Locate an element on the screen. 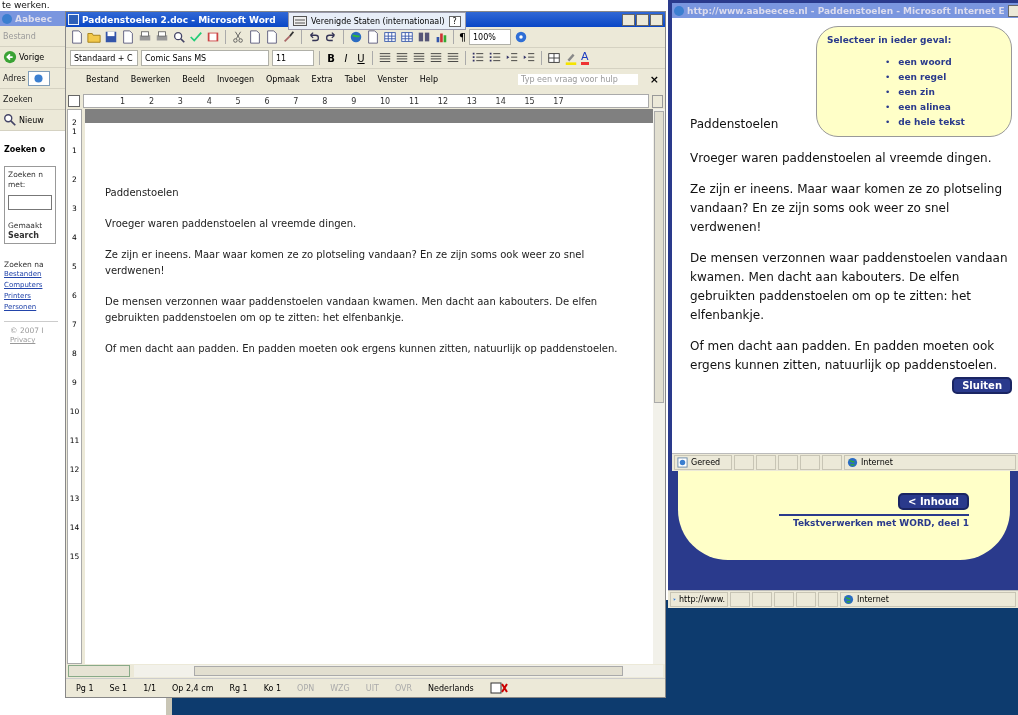 This screenshot has width=1018, height=715. zone-text: Internet is located at coordinates (877, 462).